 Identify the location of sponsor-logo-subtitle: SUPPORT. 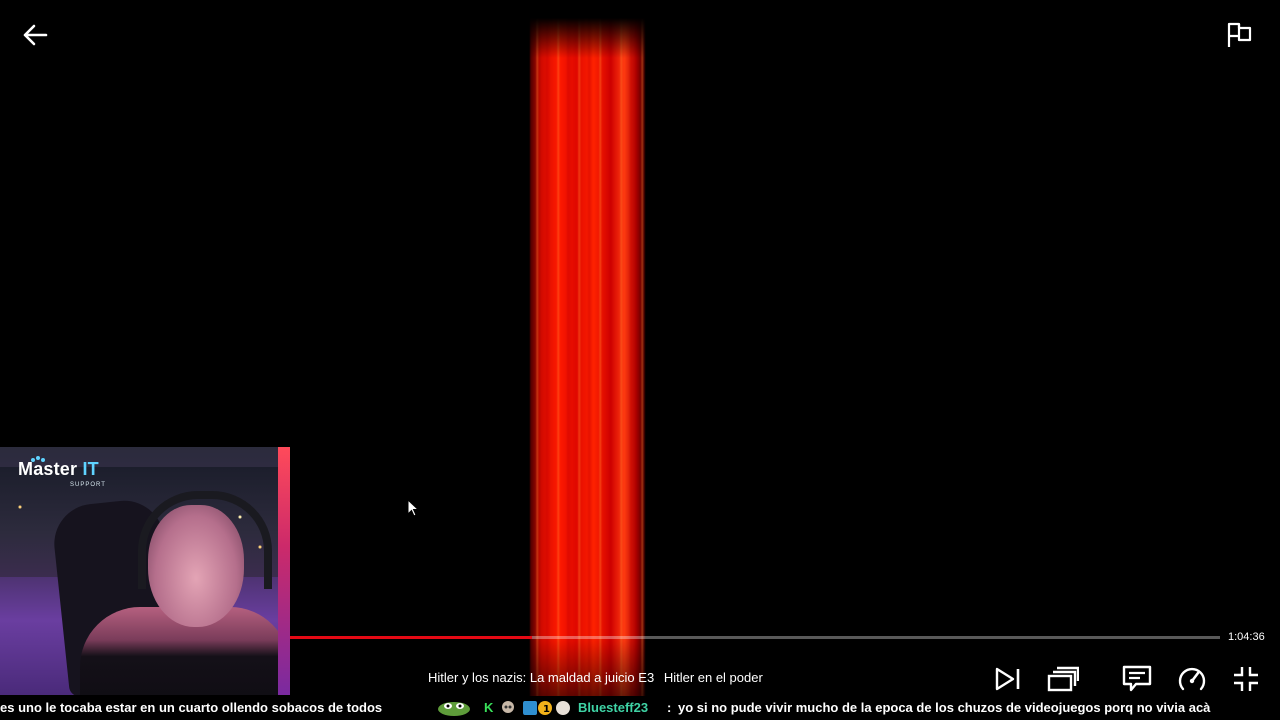
(88, 485).